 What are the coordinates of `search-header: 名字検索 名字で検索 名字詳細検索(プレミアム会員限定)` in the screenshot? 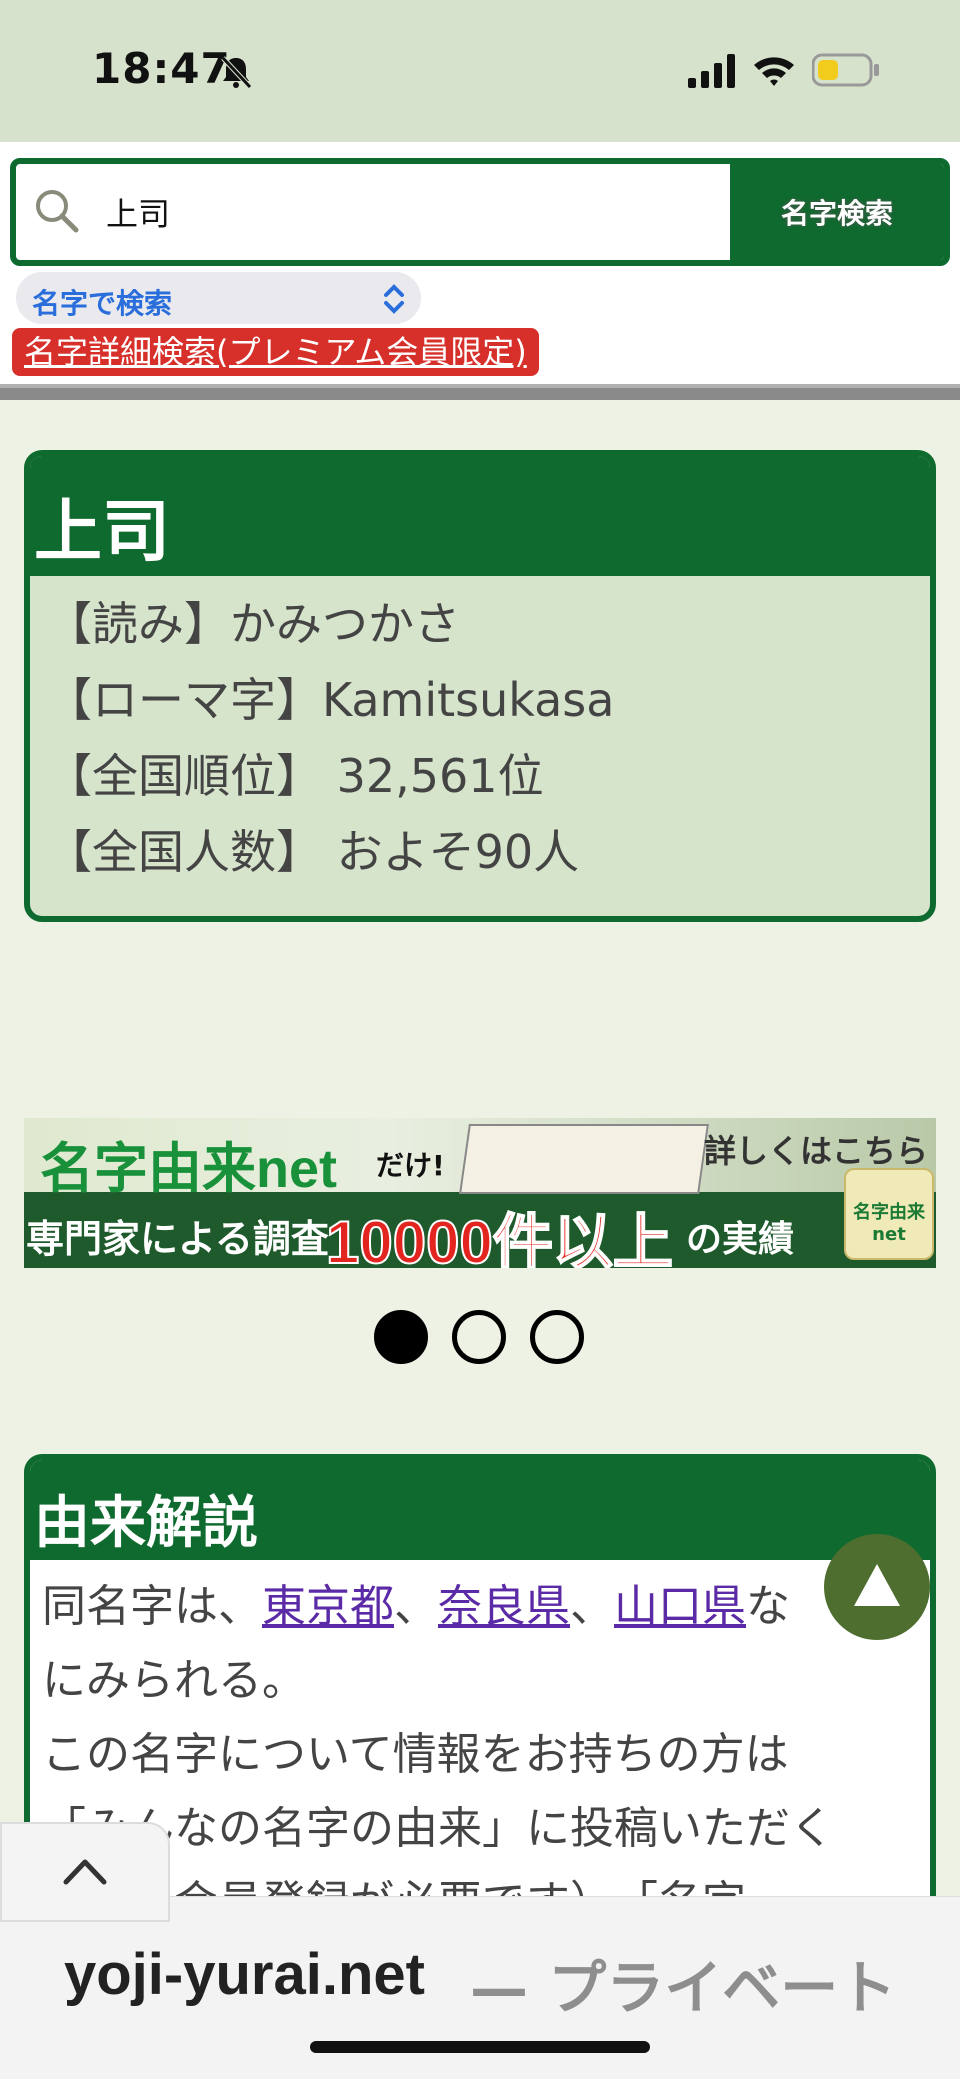 It's located at (480, 264).